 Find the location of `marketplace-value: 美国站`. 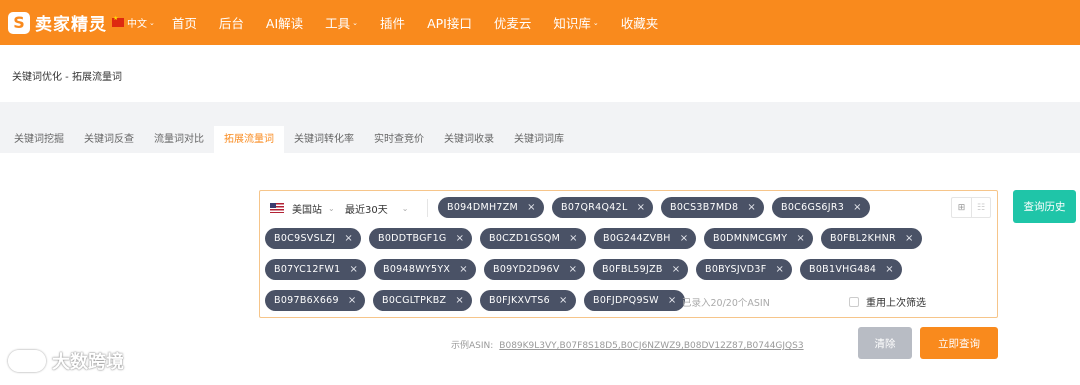

marketplace-value: 美国站 is located at coordinates (307, 210).